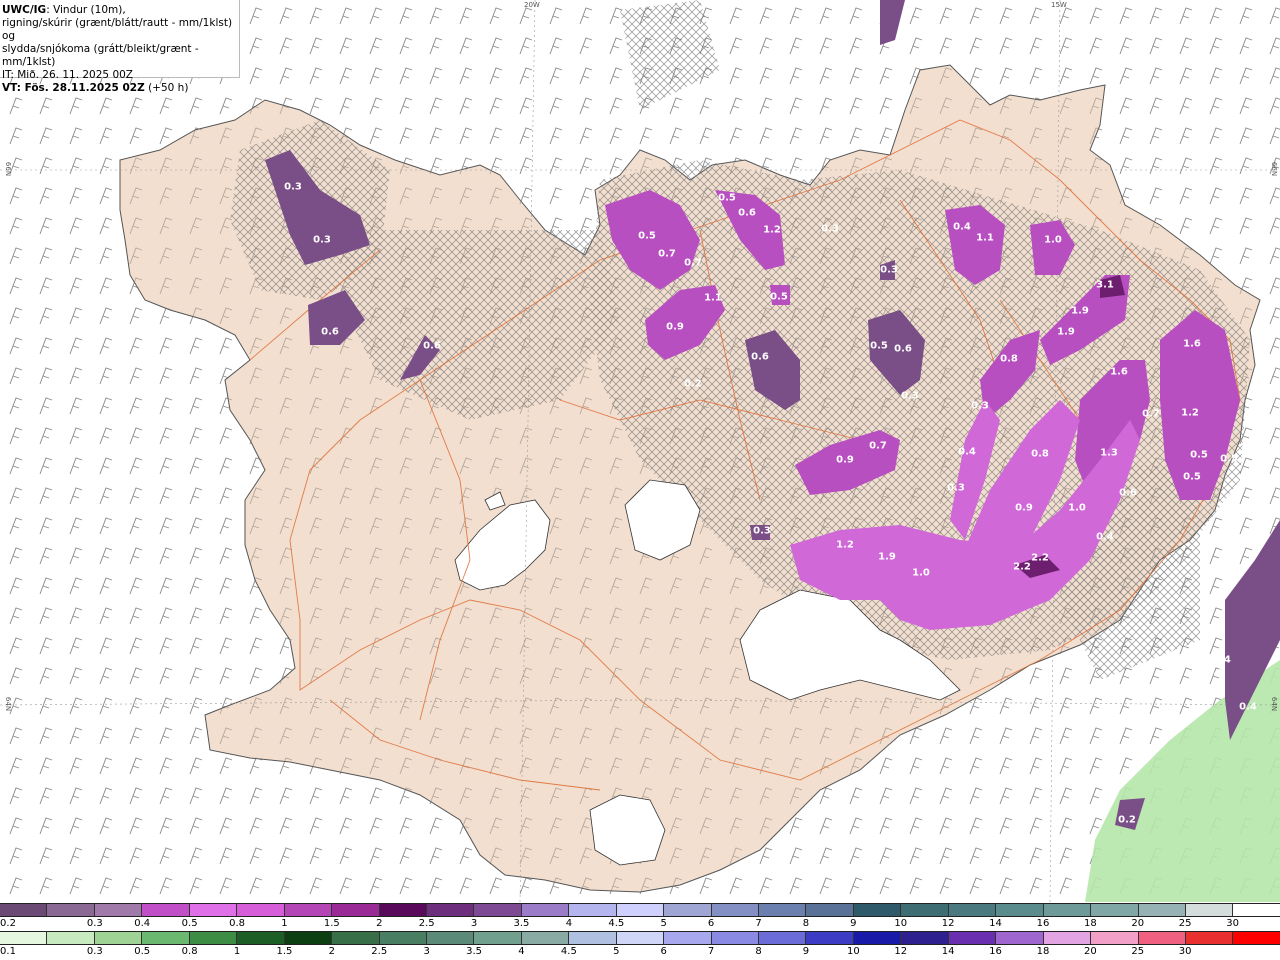 The image size is (1280, 960). What do you see at coordinates (1066, 332) in the screenshot?
I see `precip-value-label: 1.9` at bounding box center [1066, 332].